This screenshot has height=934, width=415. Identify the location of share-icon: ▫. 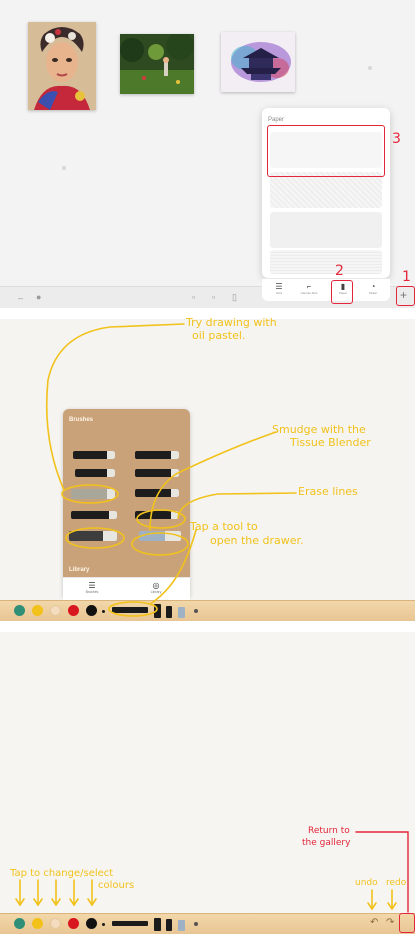
(193, 297).